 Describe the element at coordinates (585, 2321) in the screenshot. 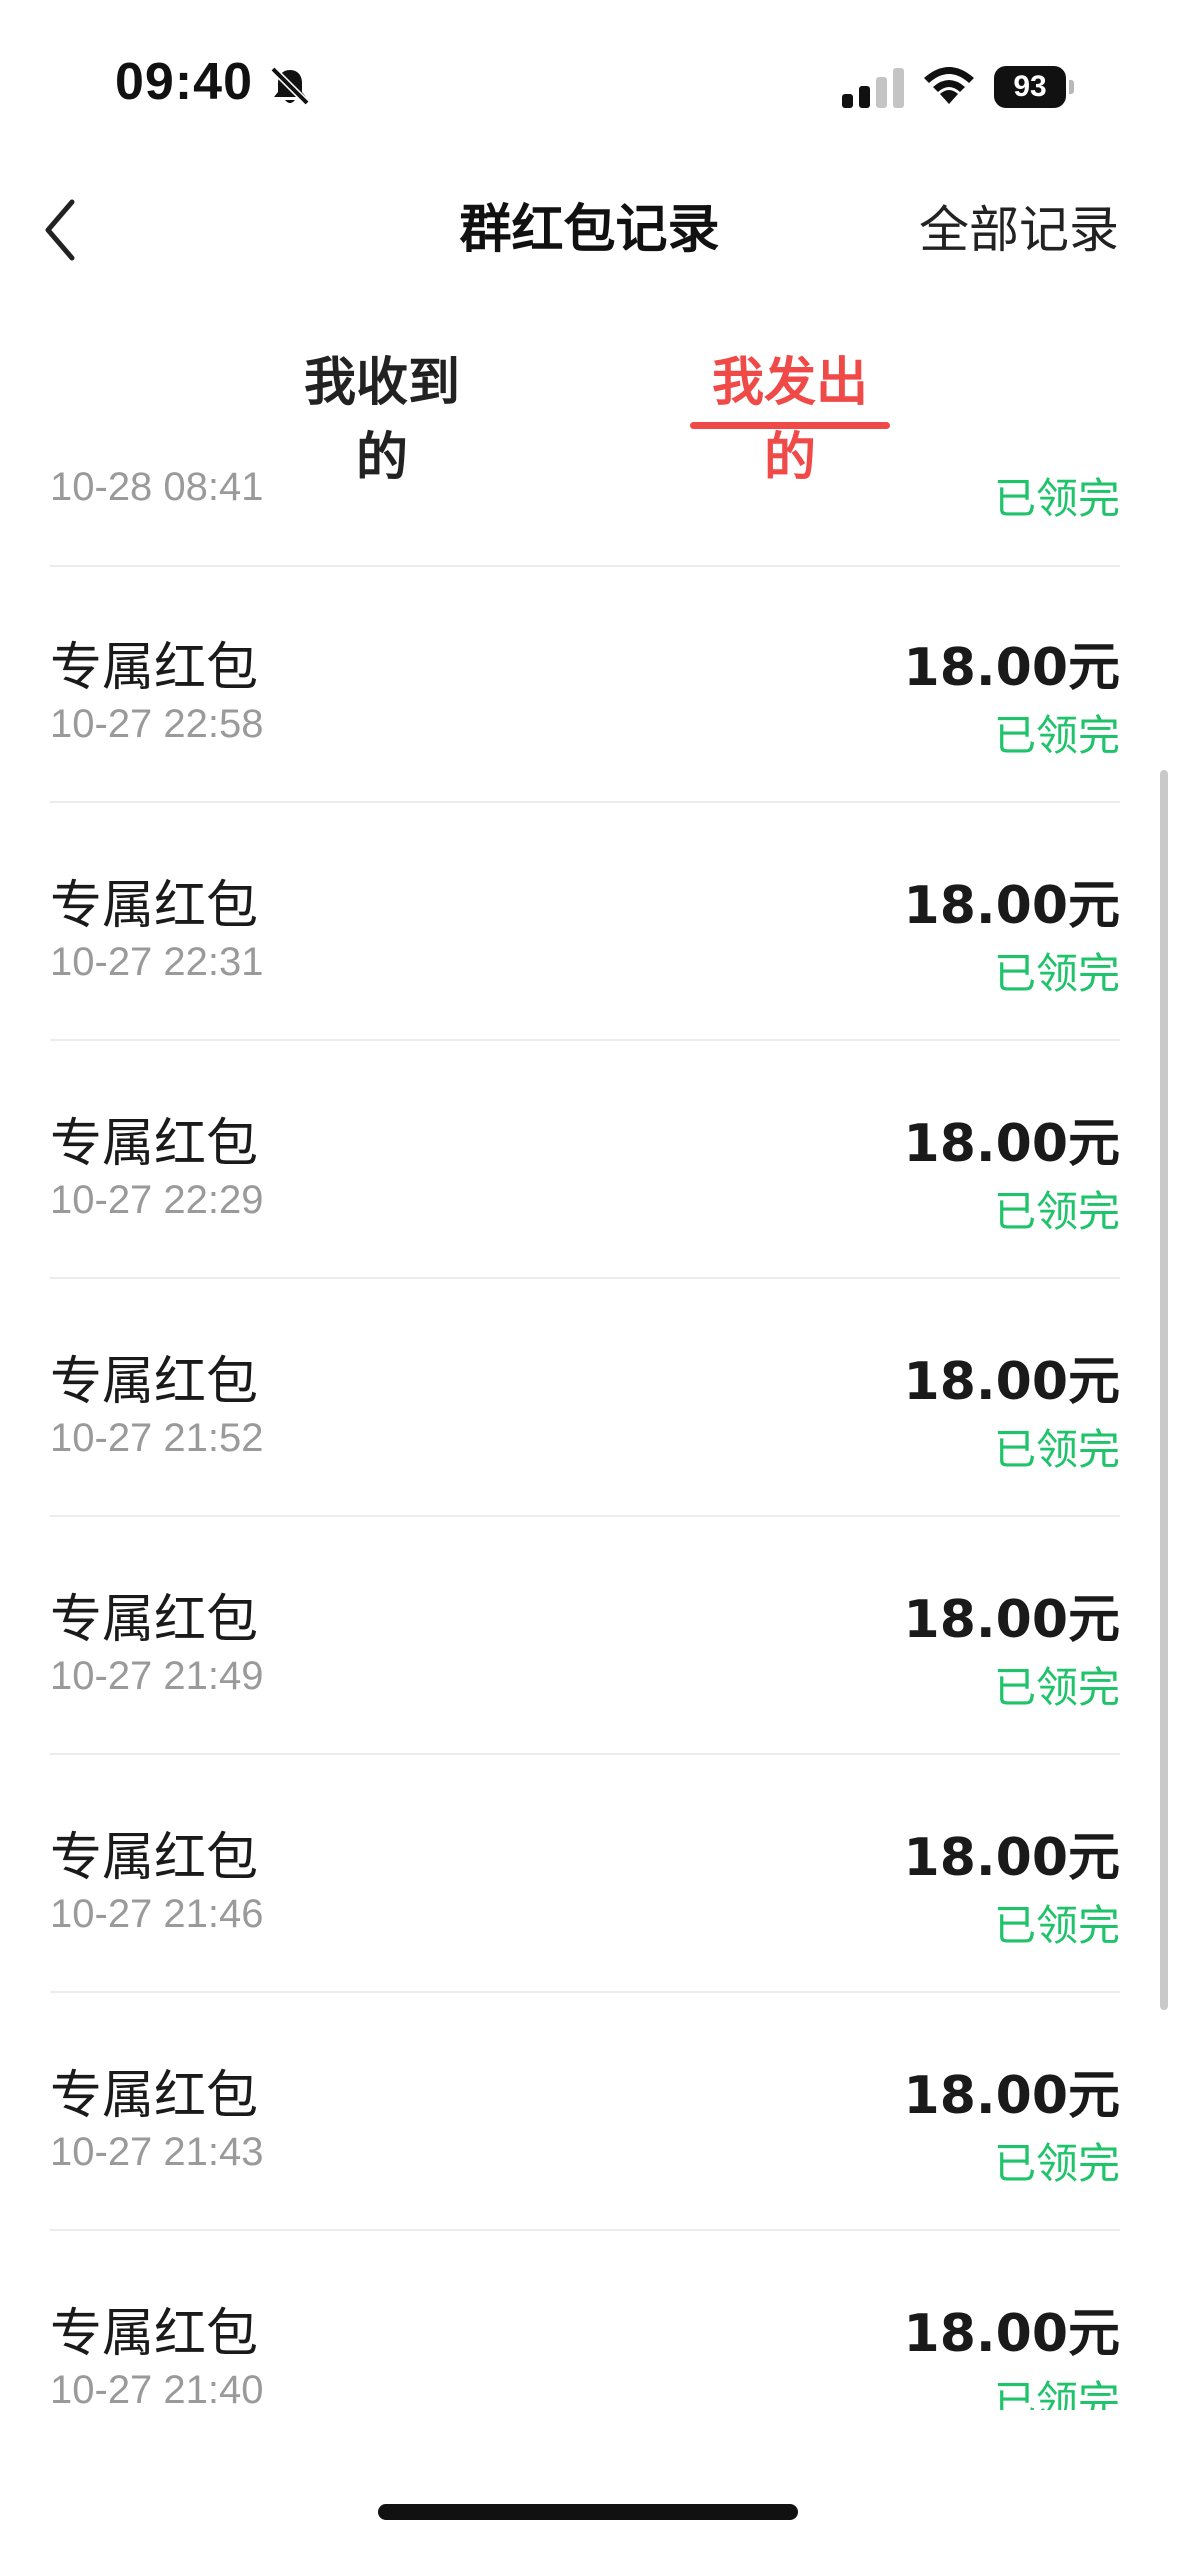

I see `list-item: 专属红包 10-27 21:40 18.00元已领完` at that location.